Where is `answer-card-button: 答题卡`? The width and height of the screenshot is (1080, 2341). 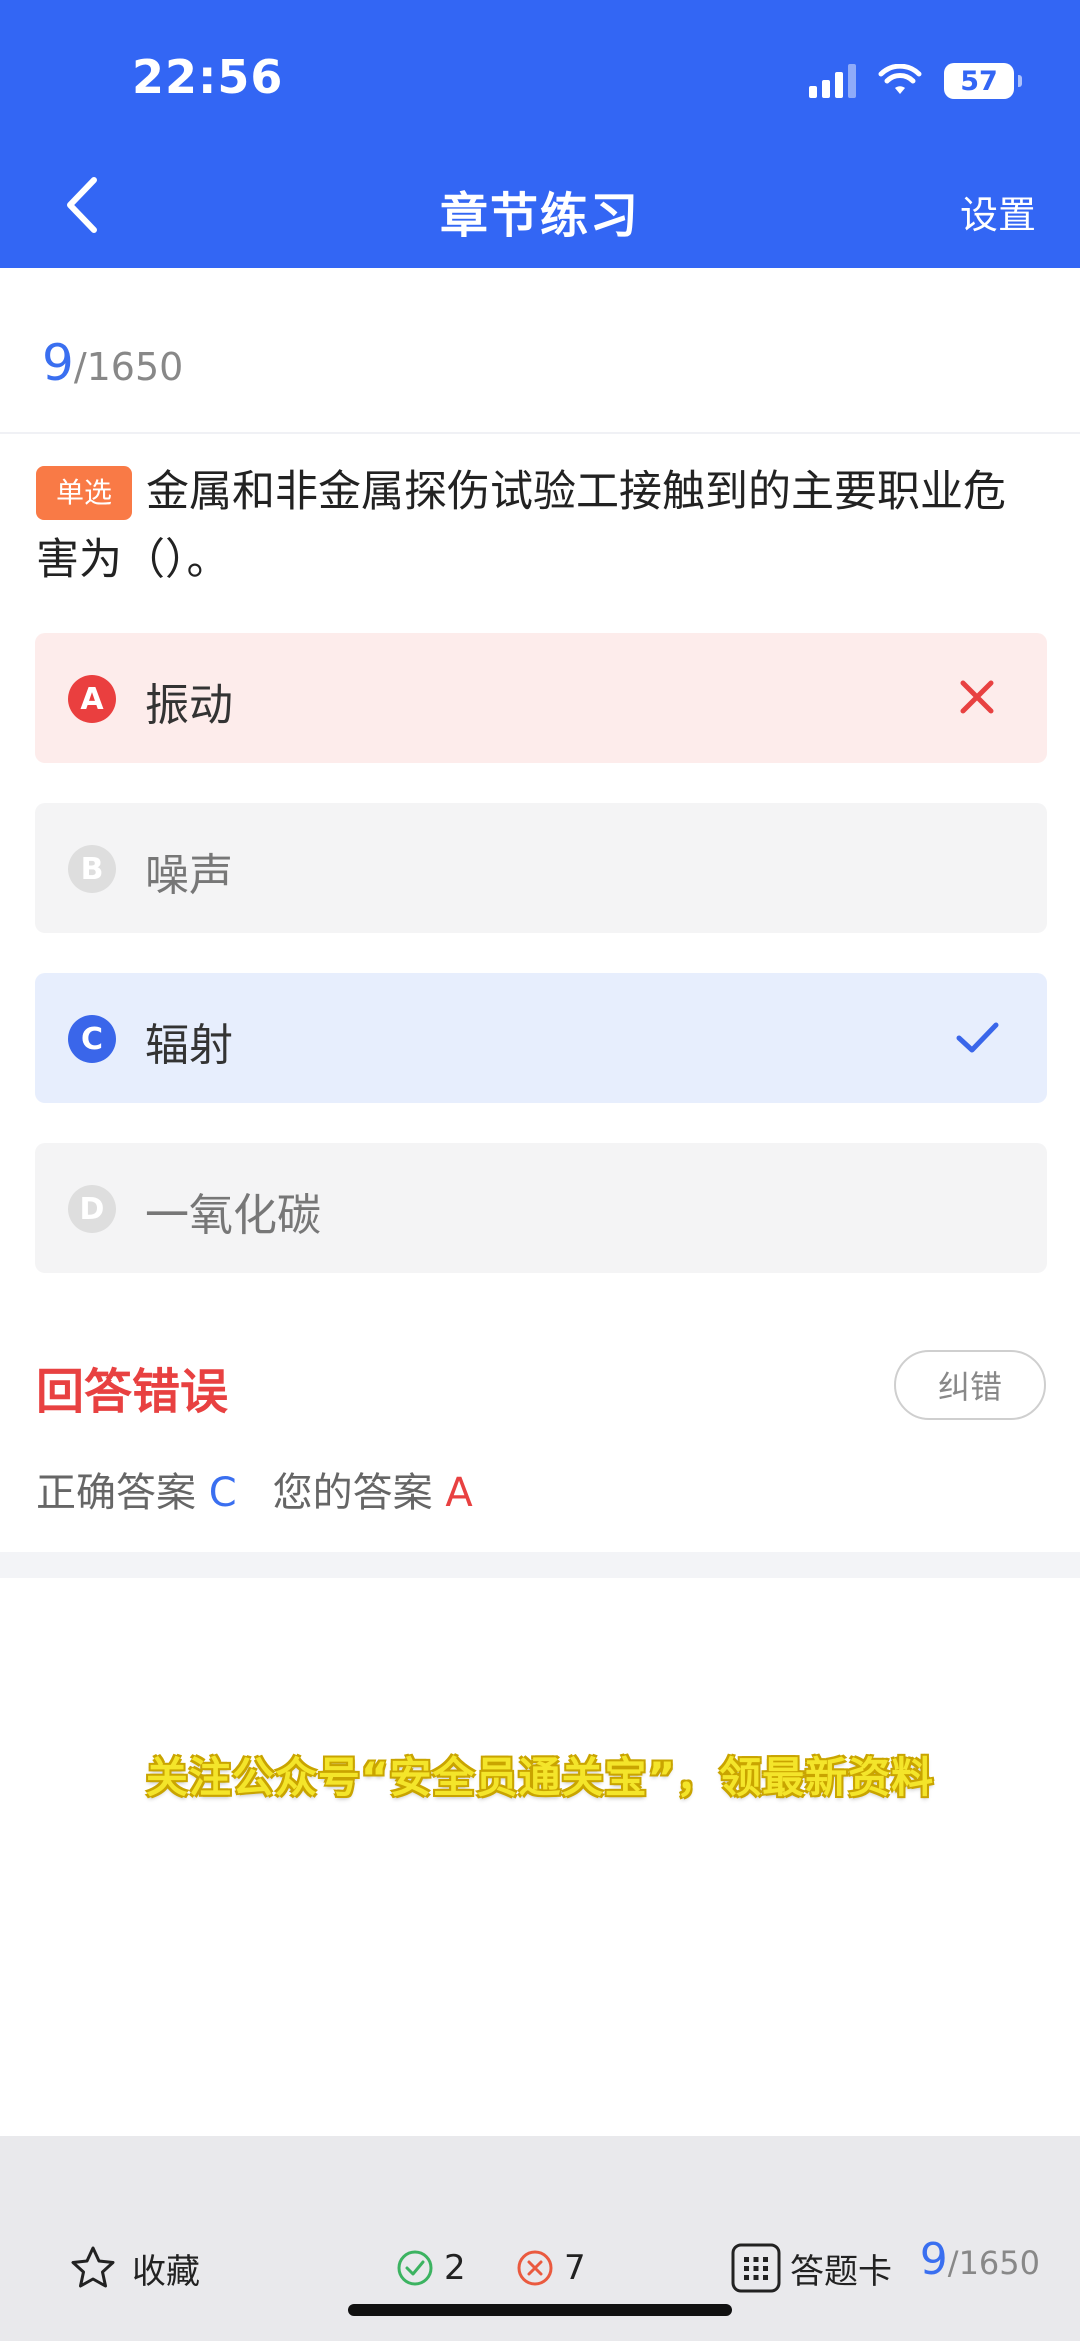
answer-card-button: 答题卡 is located at coordinates (811, 2268).